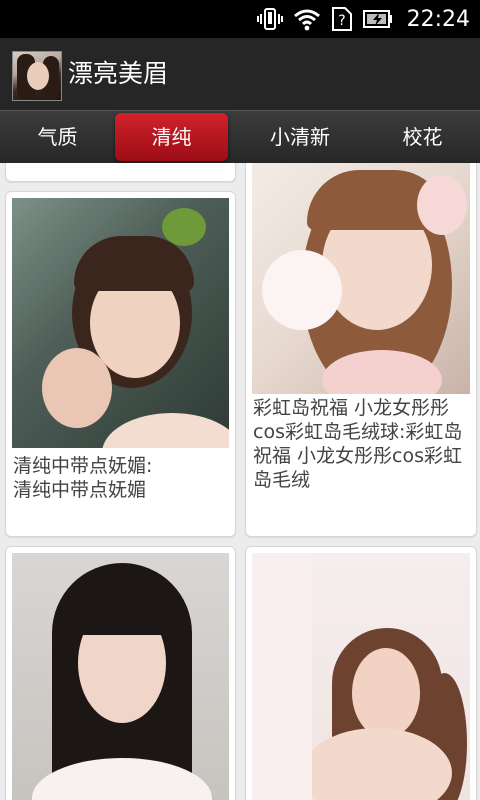 This screenshot has width=480, height=800. Describe the element at coordinates (306, 20) in the screenshot. I see `wifi-icon` at that location.